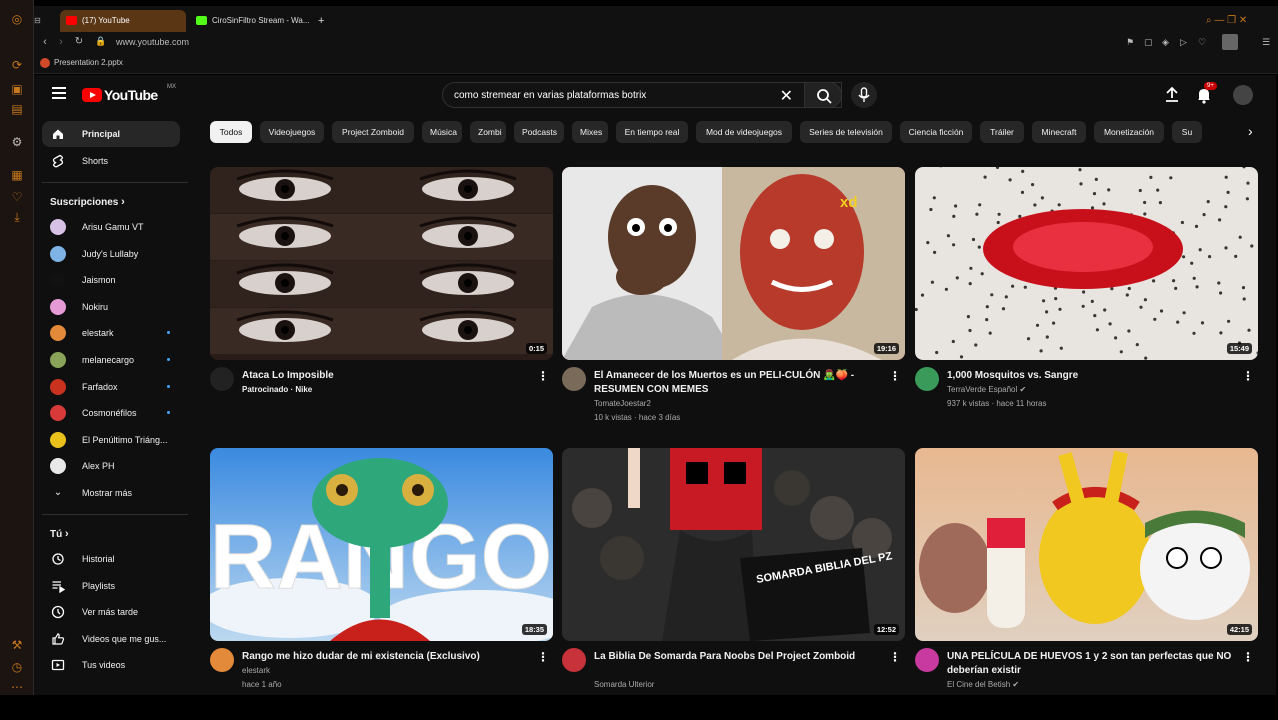 This screenshot has height=720, width=1278. Describe the element at coordinates (111, 134) in the screenshot. I see `sidebar-item-principal: Principal` at that location.